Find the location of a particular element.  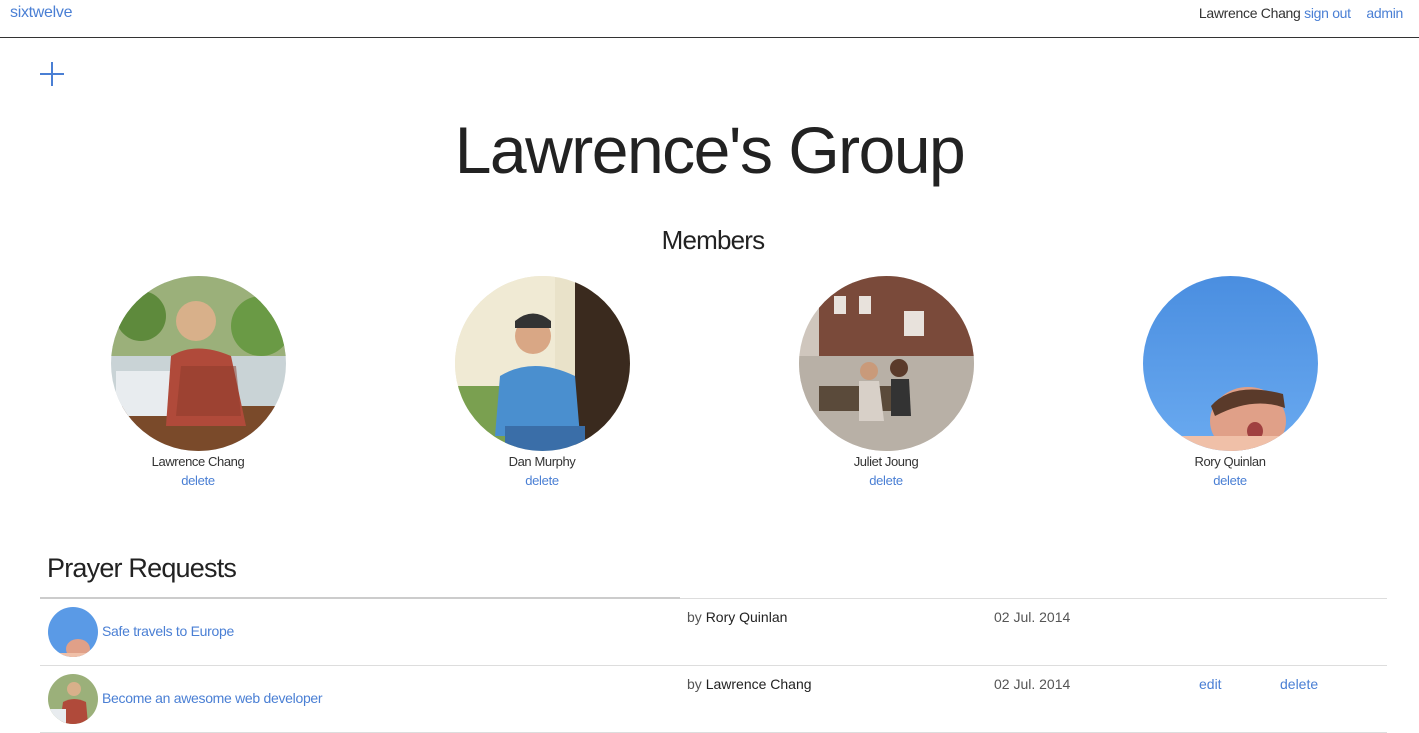

prayer-requests-heading: Prayer Requests is located at coordinates (142, 568).